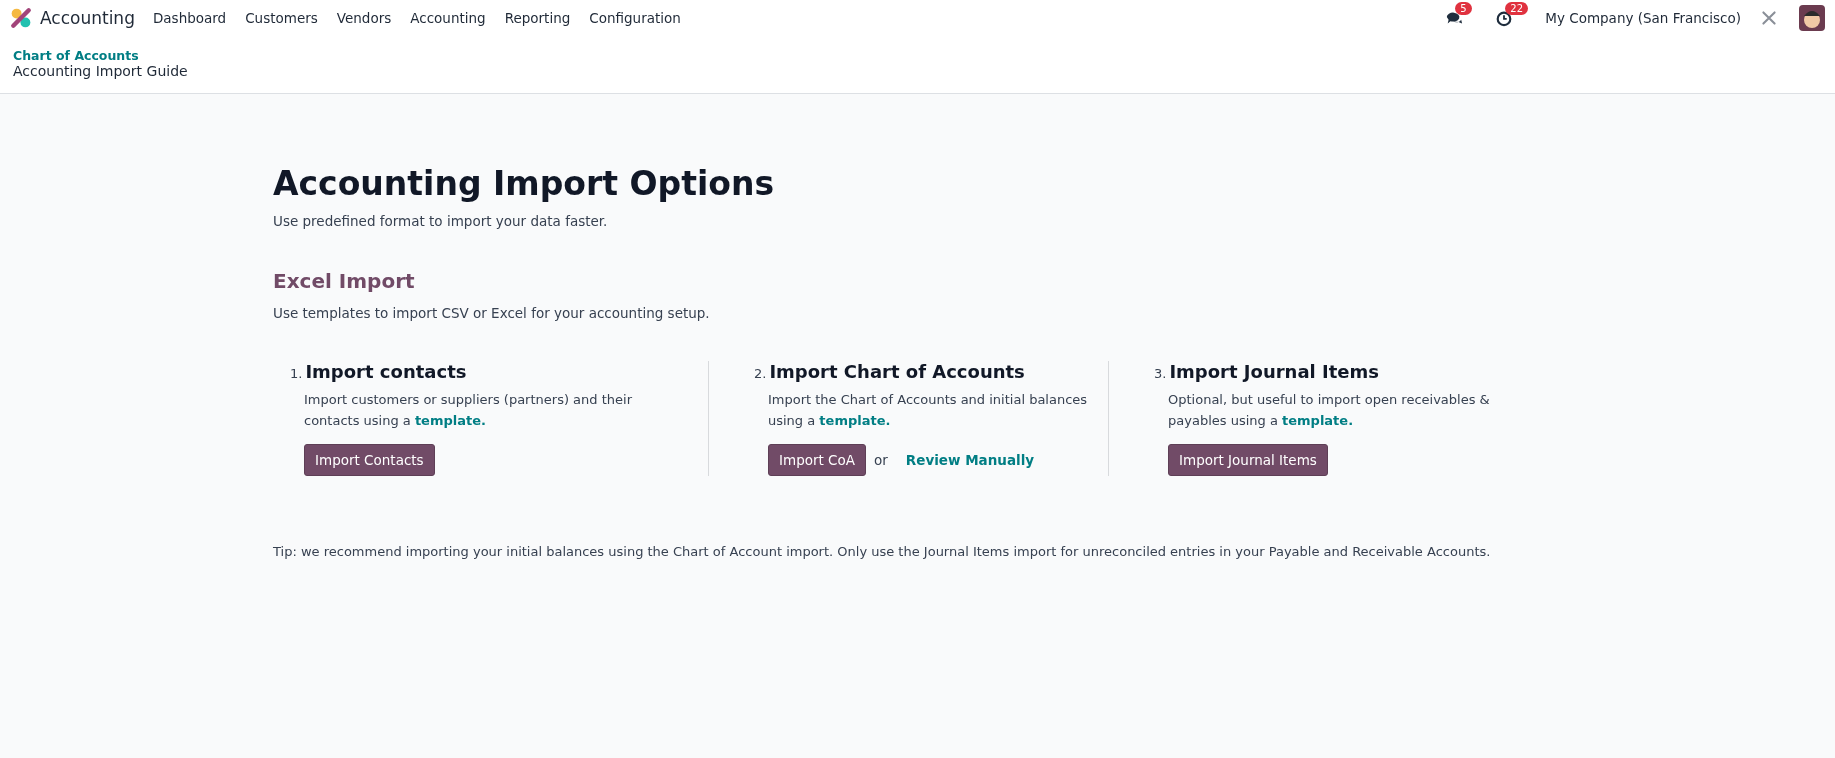  I want to click on messages-count-badge: 5, so click(1463, 8).